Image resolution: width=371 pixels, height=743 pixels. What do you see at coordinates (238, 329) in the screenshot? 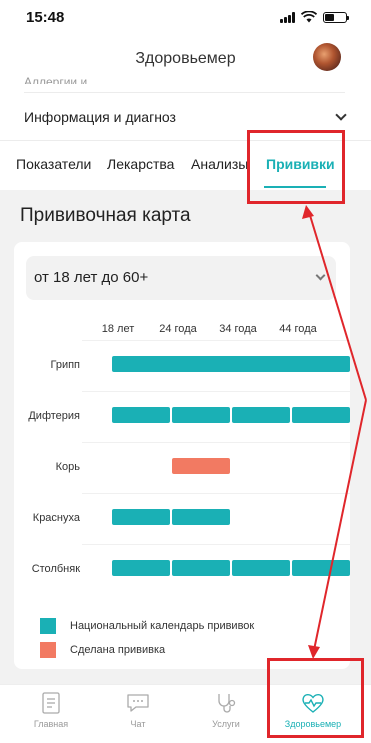
I see `x-tick-label: 34 года` at bounding box center [238, 329].